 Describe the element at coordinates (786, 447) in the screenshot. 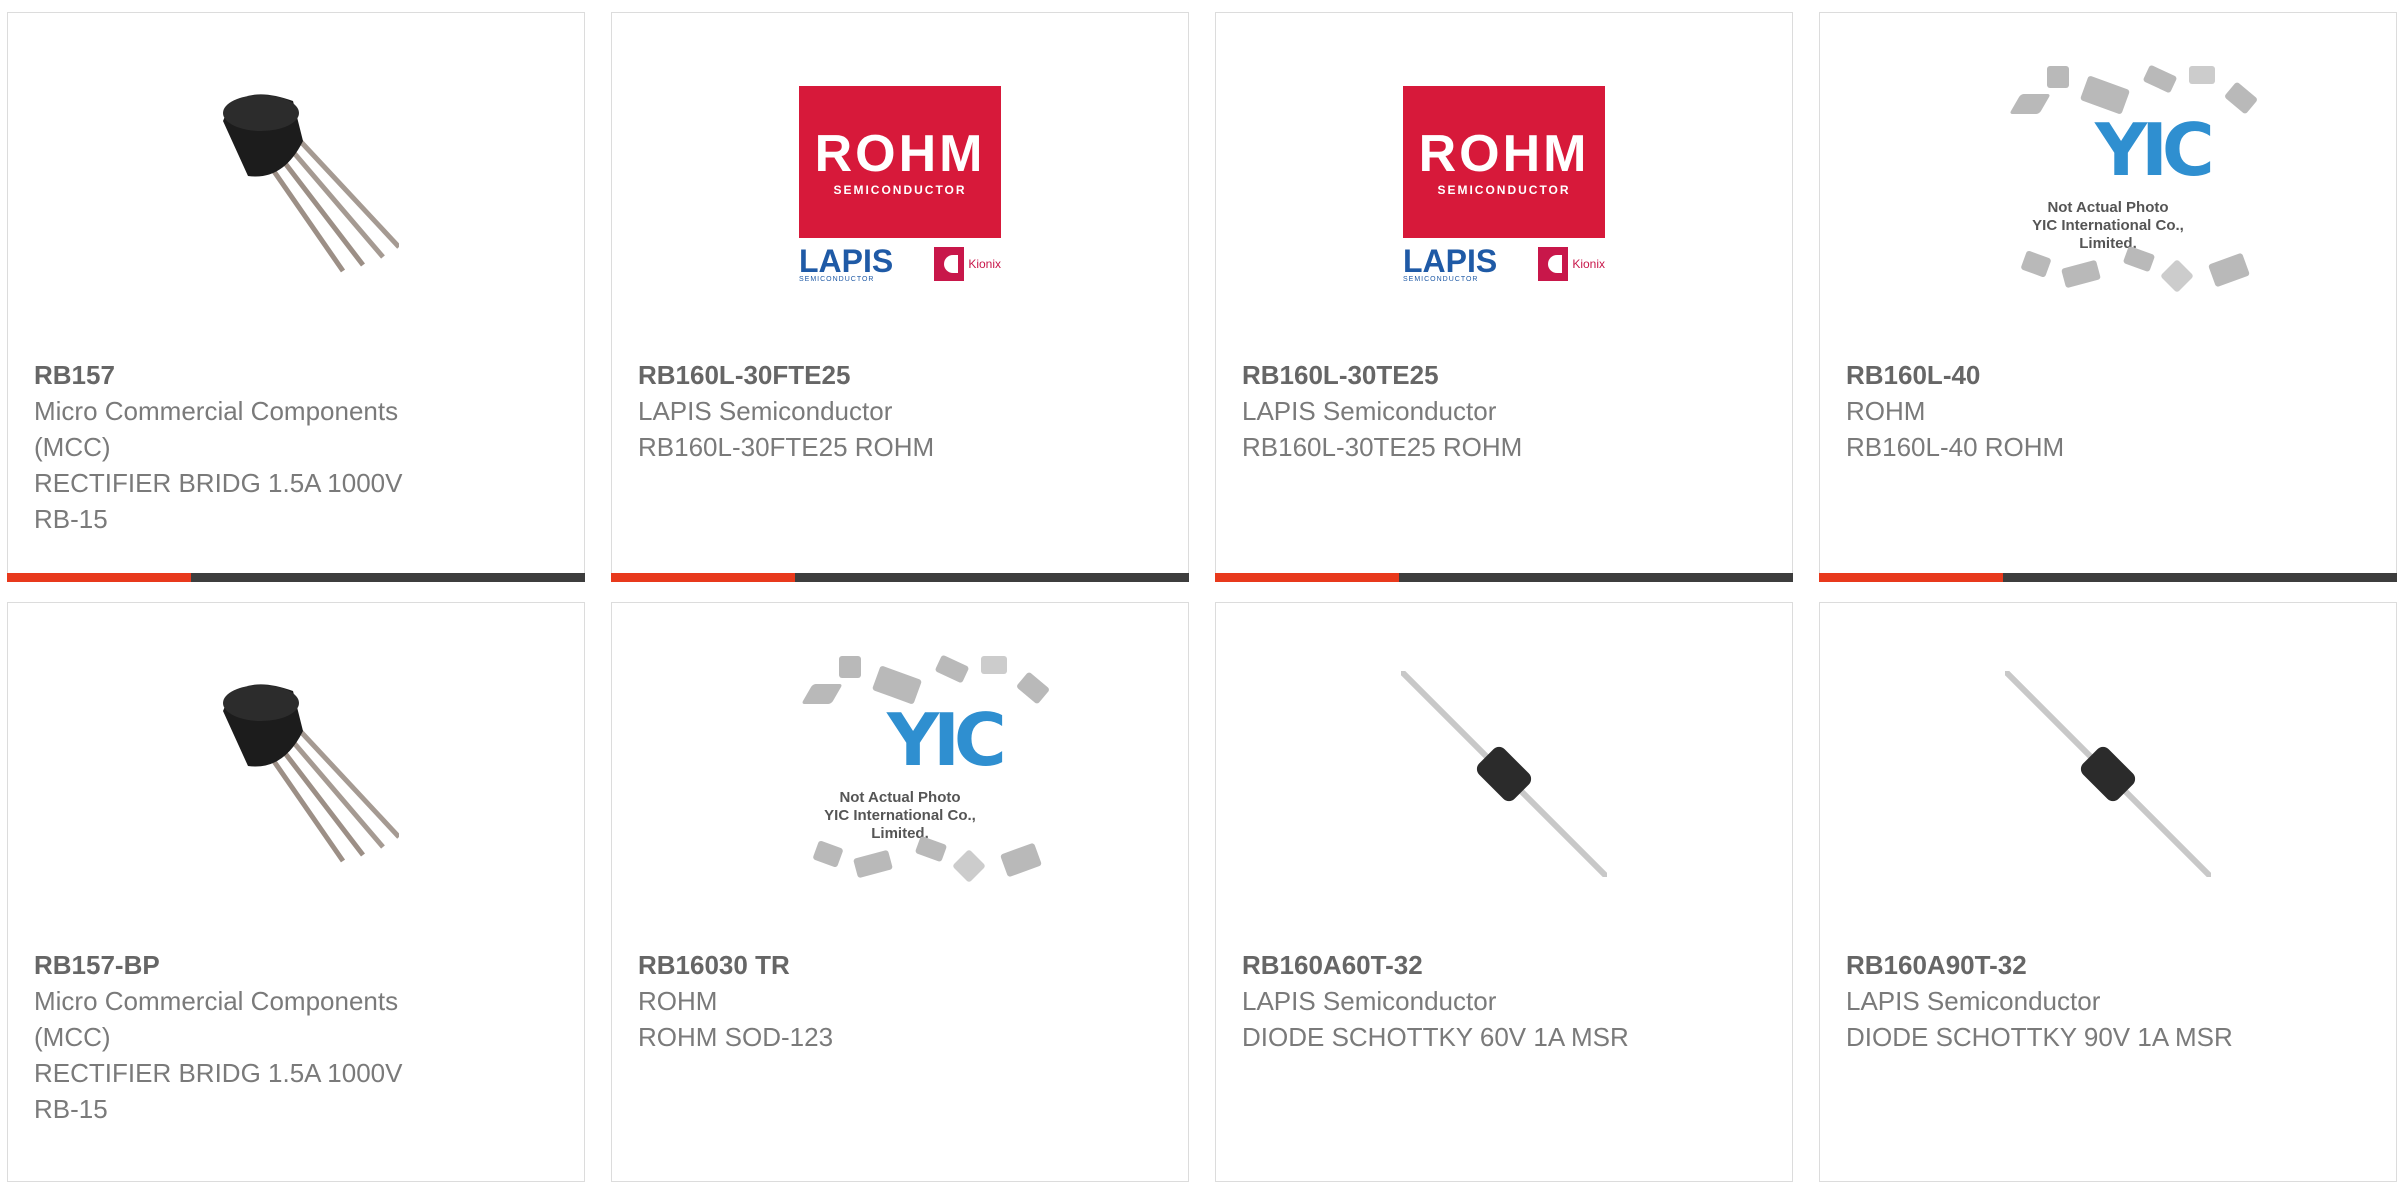

I see `description: RB160L-30FTE25 ROHM` at that location.